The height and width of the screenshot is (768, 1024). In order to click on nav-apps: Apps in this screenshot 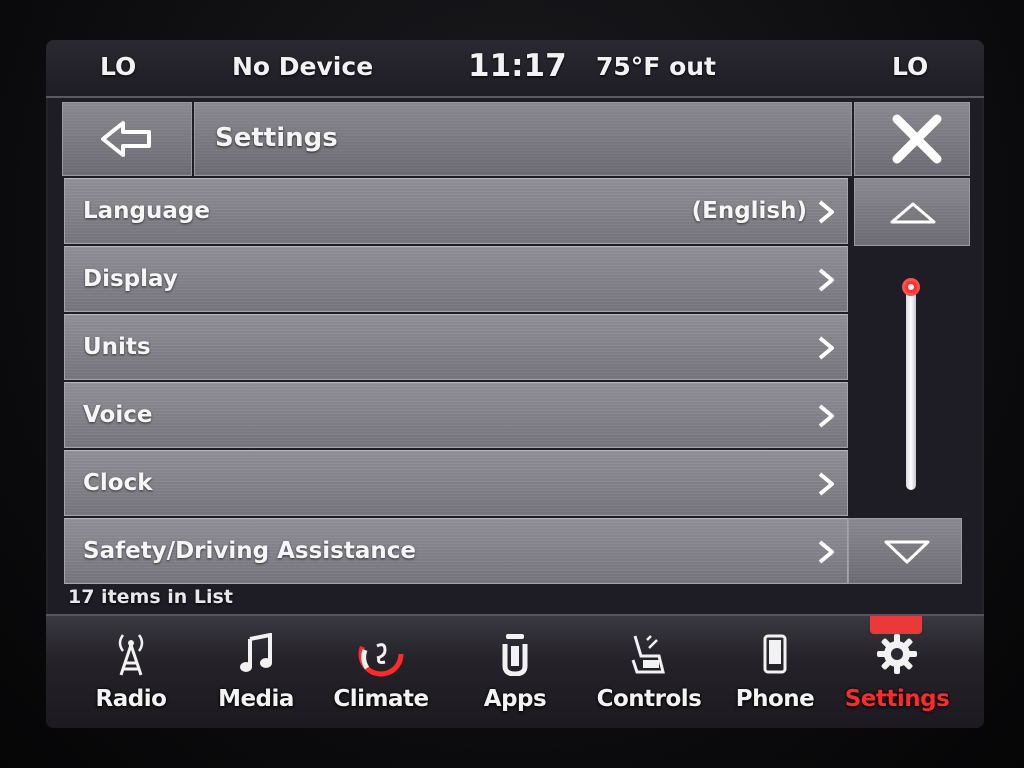, I will do `click(515, 674)`.